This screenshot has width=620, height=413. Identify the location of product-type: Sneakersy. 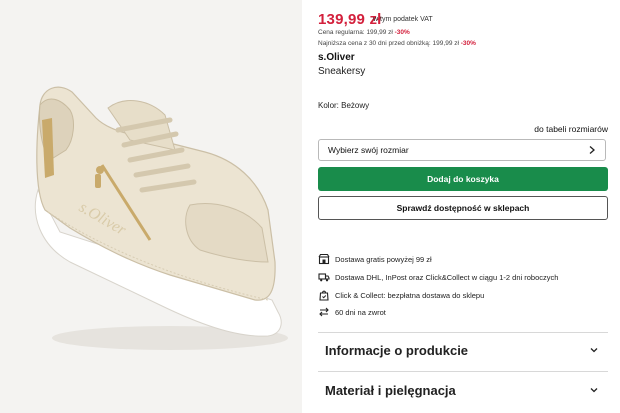
(342, 71).